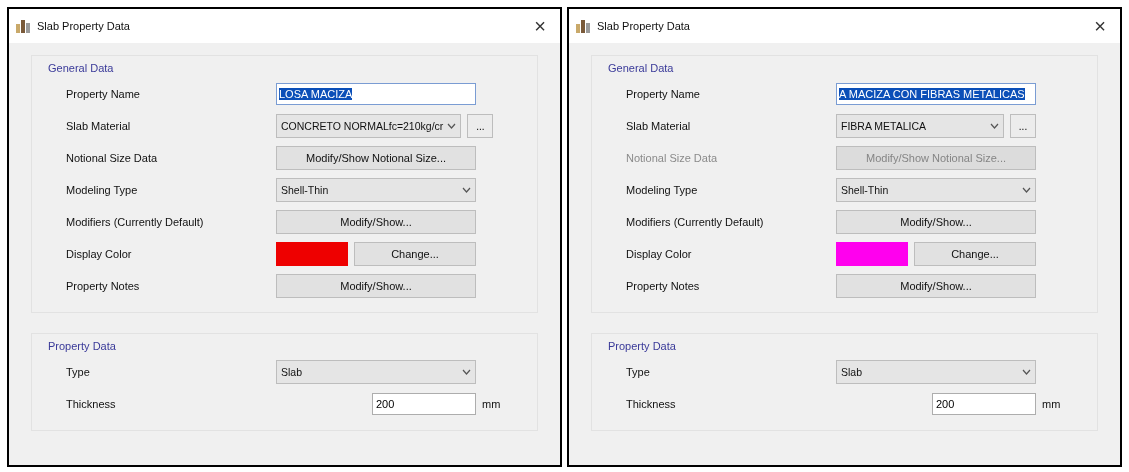  I want to click on dropdown: FIBRA METALICA, so click(920, 126).